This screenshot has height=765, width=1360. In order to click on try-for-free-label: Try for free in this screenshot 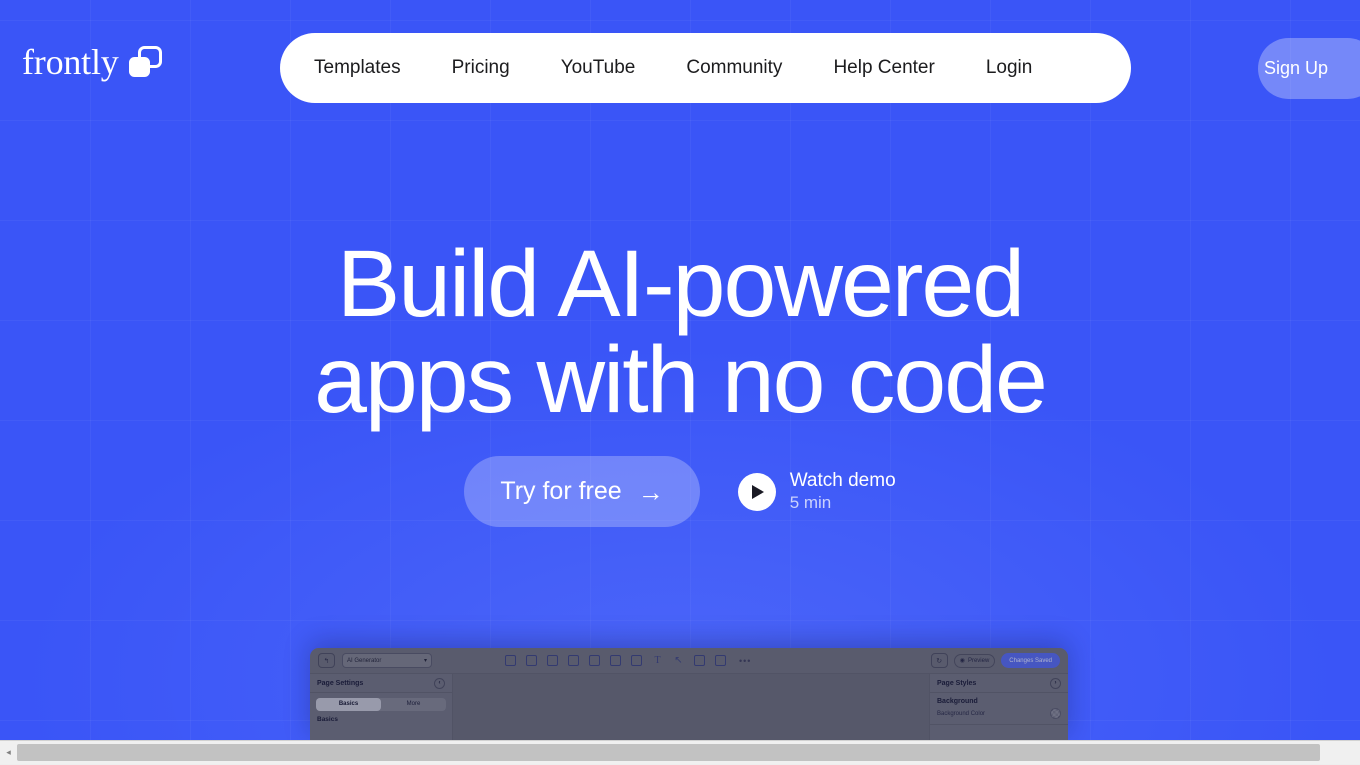, I will do `click(561, 491)`.